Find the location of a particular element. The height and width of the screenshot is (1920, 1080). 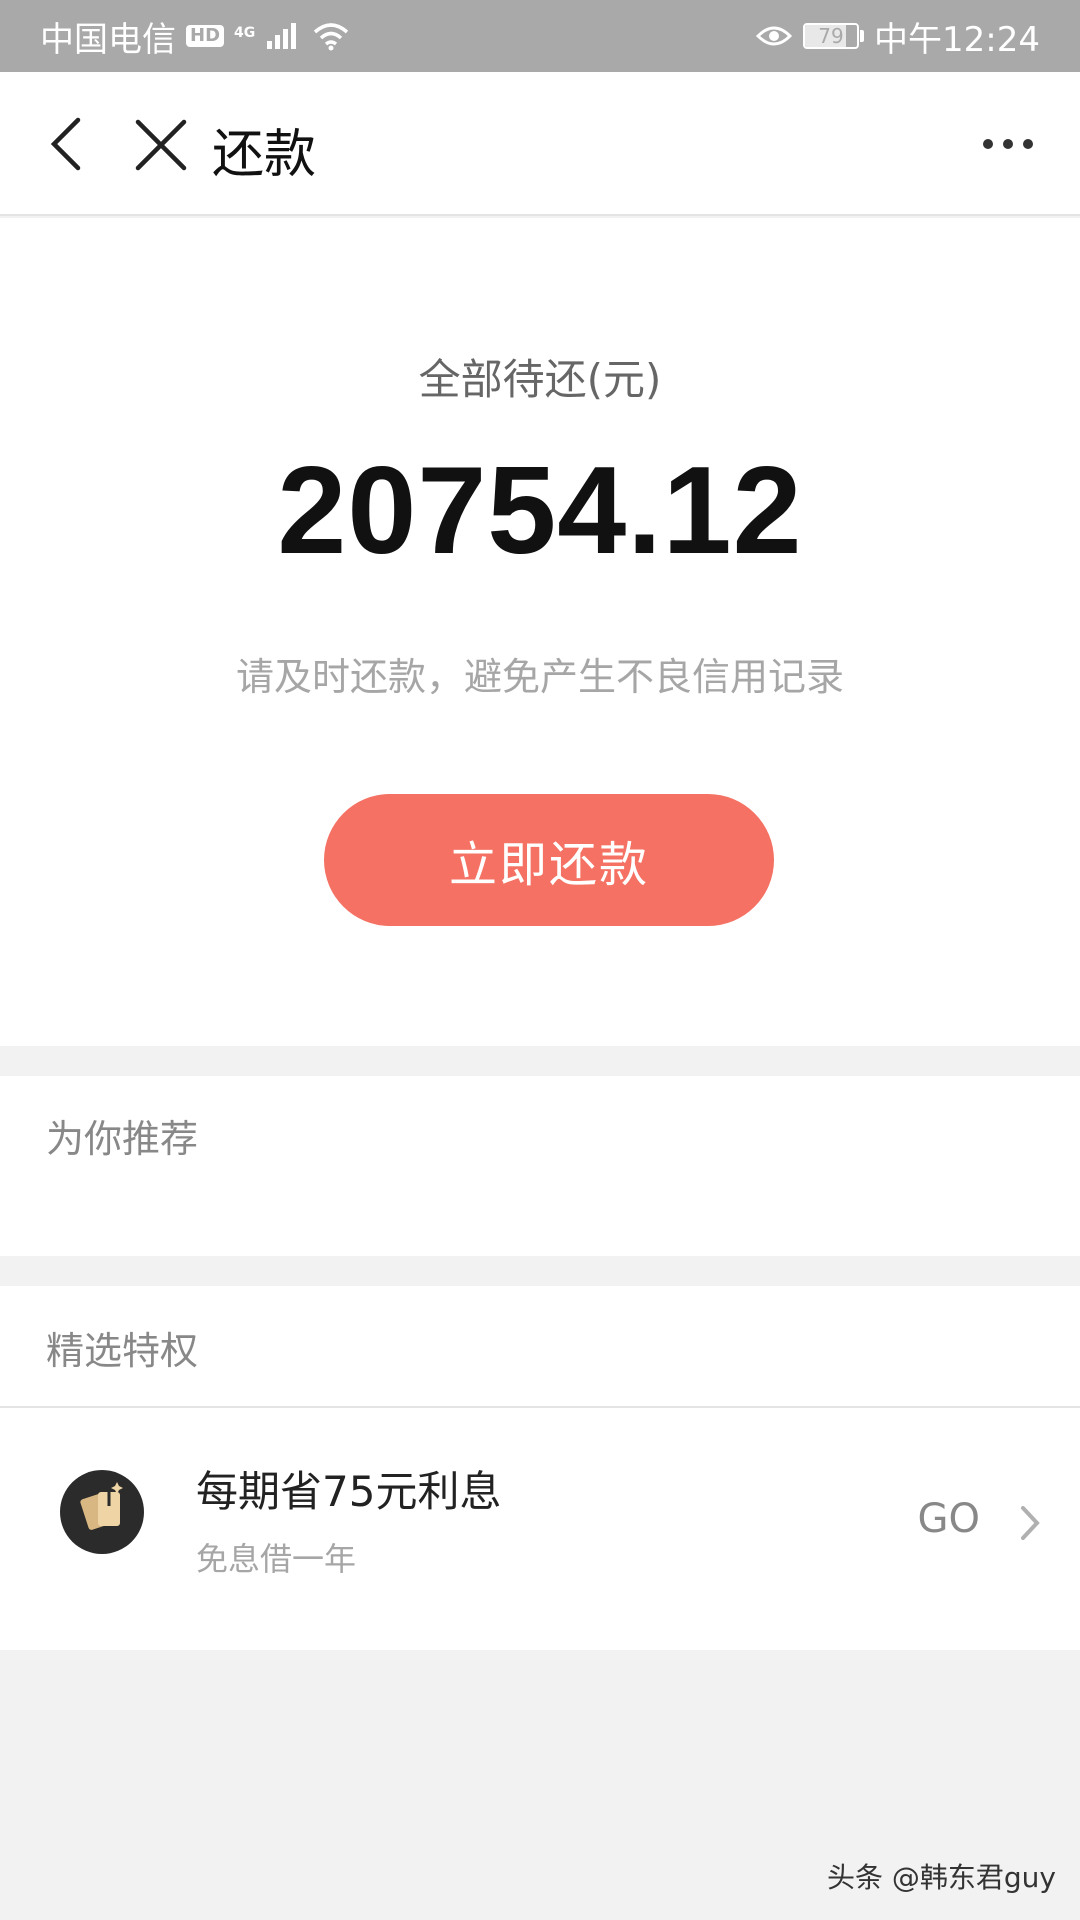

battery-icon: 79 is located at coordinates (831, 36).